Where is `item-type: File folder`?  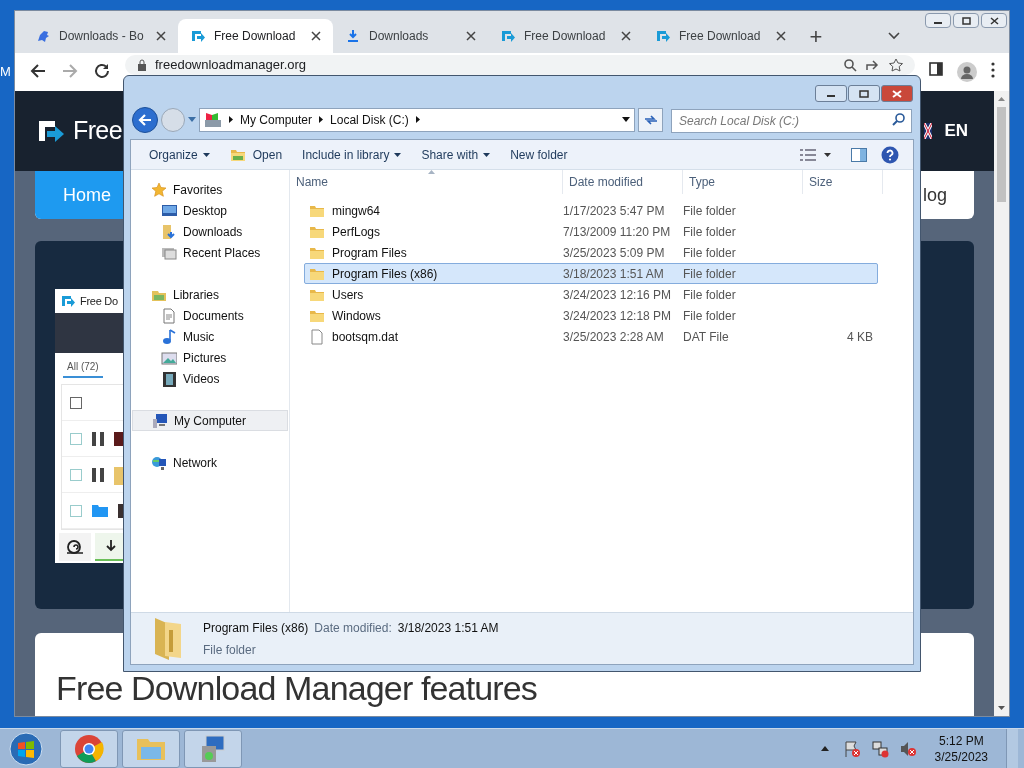
item-type: File folder is located at coordinates (230, 650).